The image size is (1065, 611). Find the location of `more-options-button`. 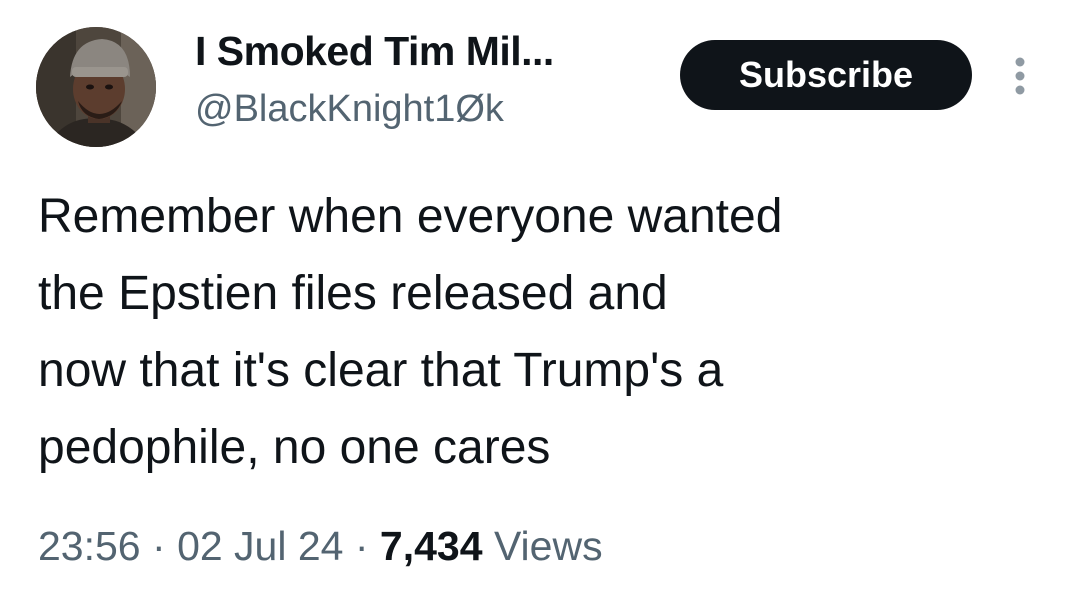

more-options-button is located at coordinates (1020, 76).